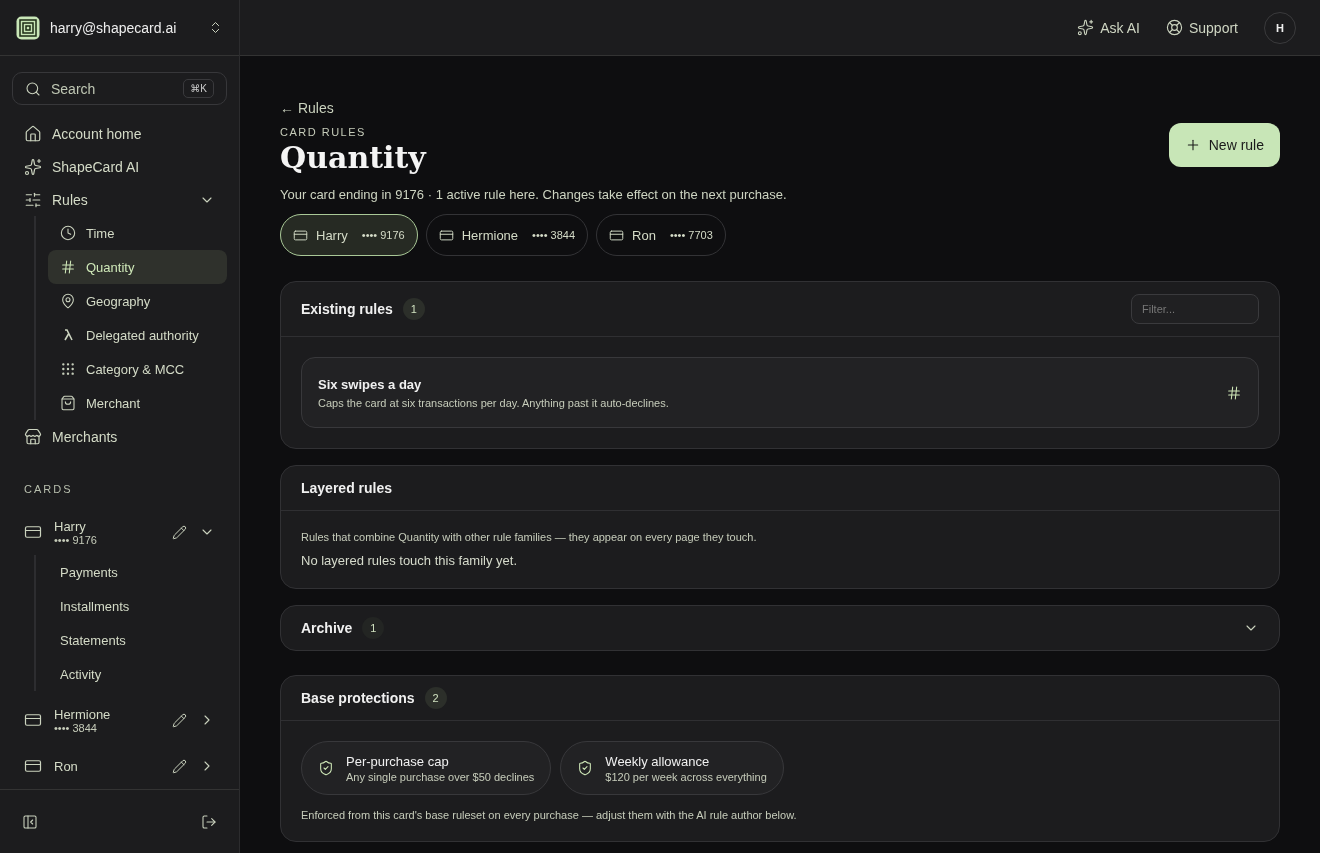  I want to click on nav-item: Geography, so click(137, 301).